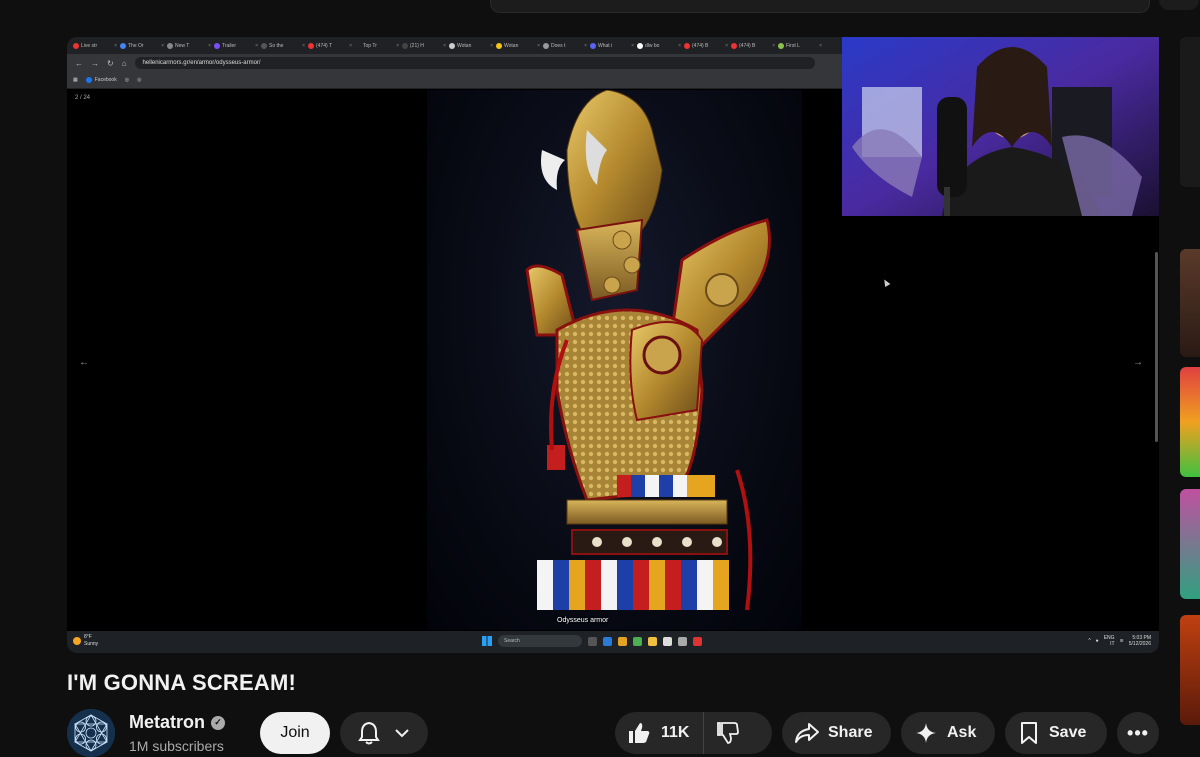  What do you see at coordinates (330, 46) in the screenshot?
I see `browser-tab: (474) T ×` at bounding box center [330, 46].